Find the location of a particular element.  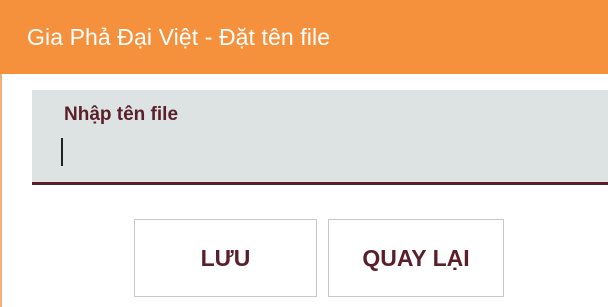

window-title: Gia Phả Đại Việt - Đặt tên file is located at coordinates (179, 36).